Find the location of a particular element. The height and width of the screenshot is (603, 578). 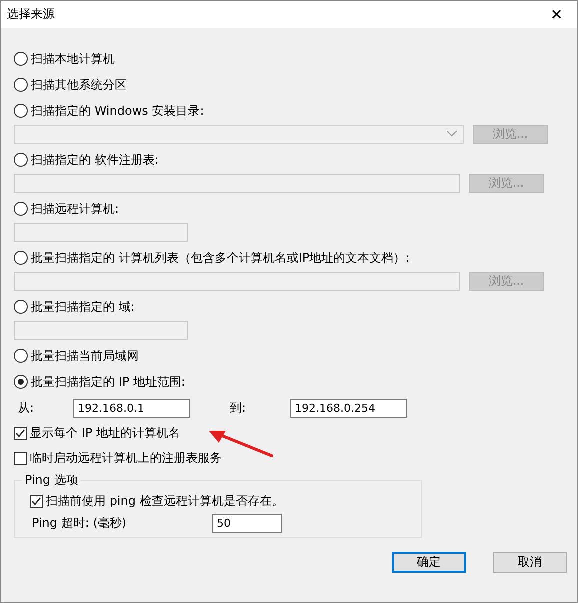

caret-icon is located at coordinates (452, 134).